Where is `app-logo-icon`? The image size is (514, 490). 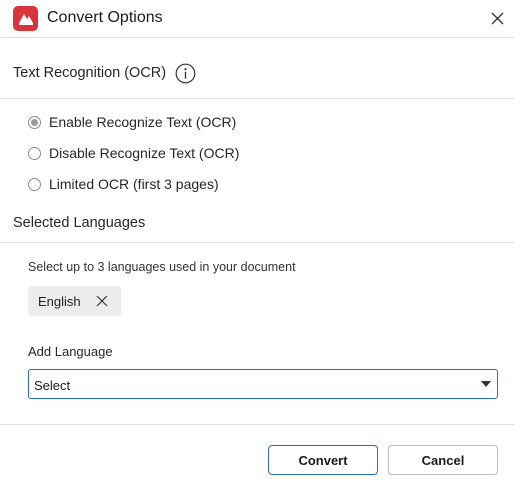 app-logo-icon is located at coordinates (25, 18).